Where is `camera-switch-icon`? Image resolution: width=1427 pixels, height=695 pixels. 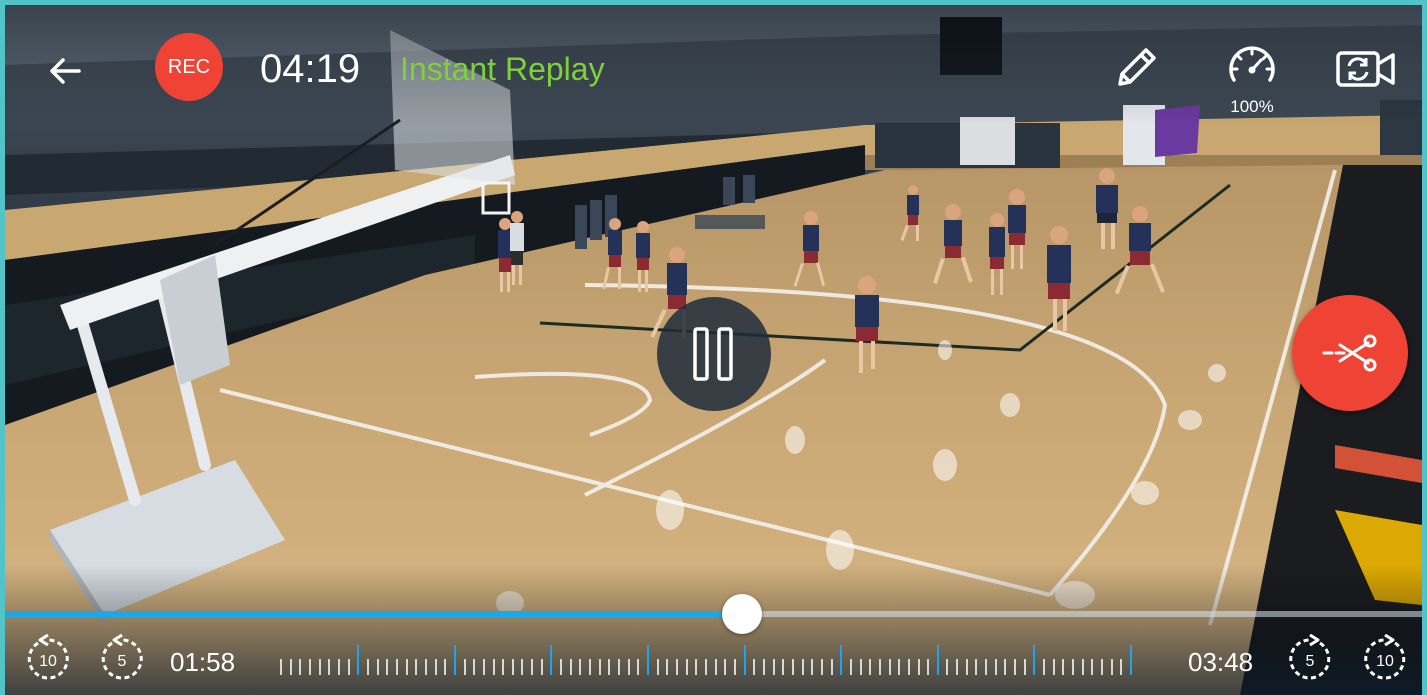
camera-switch-icon is located at coordinates (1365, 69).